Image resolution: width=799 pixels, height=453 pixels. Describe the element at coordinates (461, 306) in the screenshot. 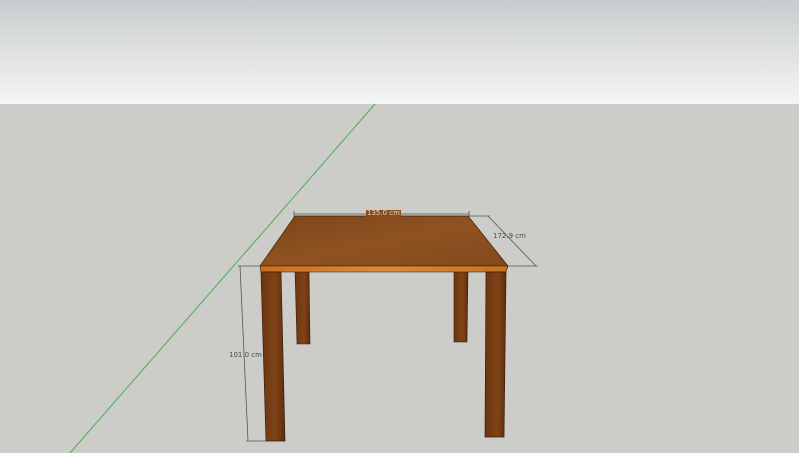

I see `table-leg-back-right` at that location.